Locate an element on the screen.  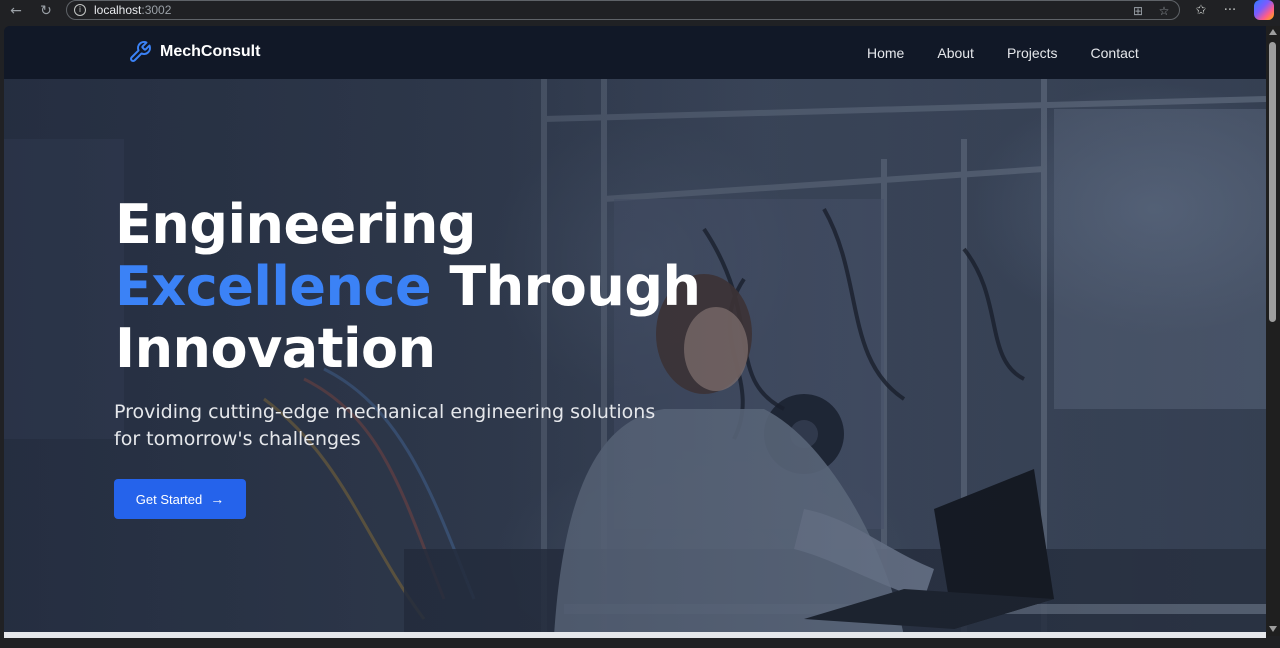
arrow-right-icon: → is located at coordinates (217, 499).